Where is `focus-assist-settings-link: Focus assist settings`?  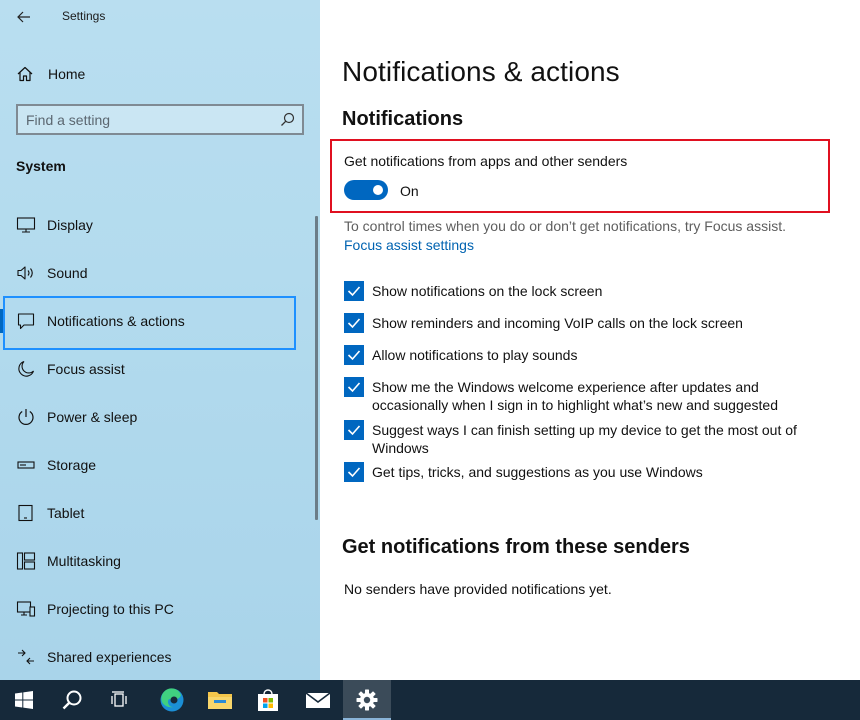
focus-assist-settings-link: Focus assist settings is located at coordinates (409, 245).